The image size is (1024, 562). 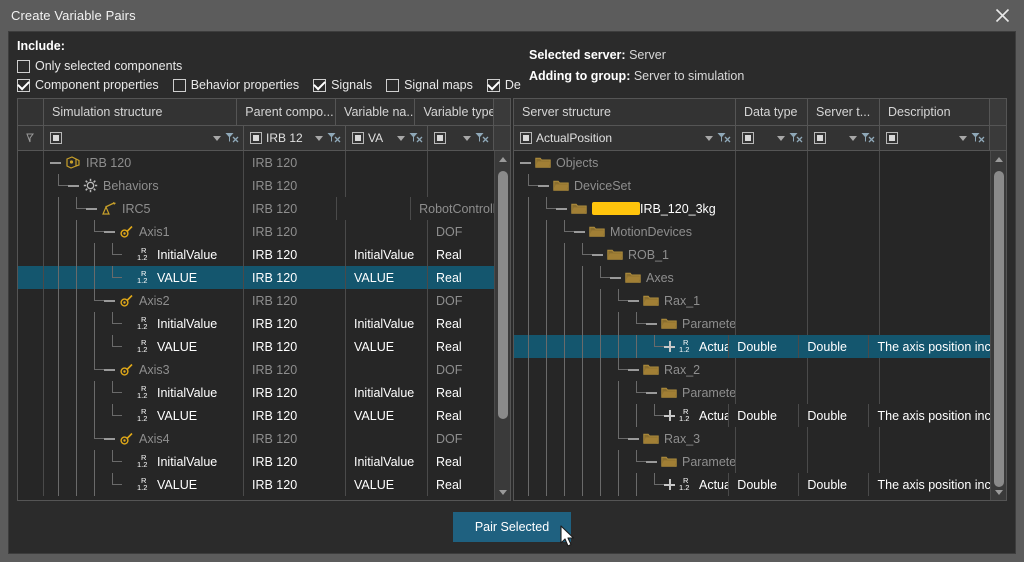 What do you see at coordinates (88, 85) in the screenshot?
I see `checkbox-component-properties: Component properties` at bounding box center [88, 85].